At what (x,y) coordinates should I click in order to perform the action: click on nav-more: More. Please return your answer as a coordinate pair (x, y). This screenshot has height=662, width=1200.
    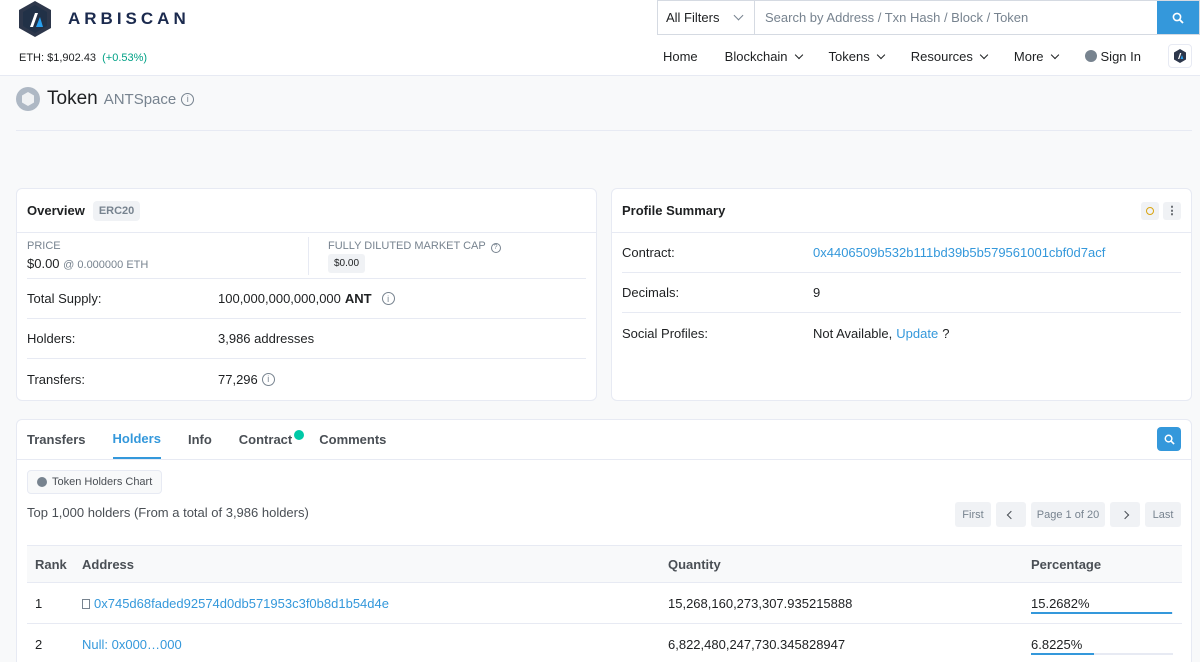
    Looking at the image, I should click on (1036, 56).